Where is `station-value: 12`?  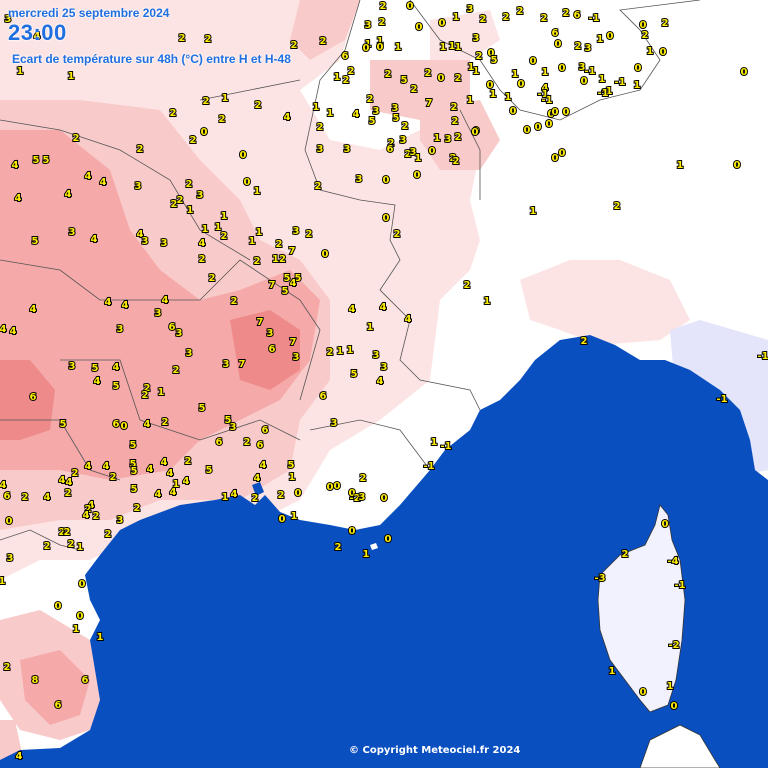
station-value: 12 is located at coordinates (279, 259).